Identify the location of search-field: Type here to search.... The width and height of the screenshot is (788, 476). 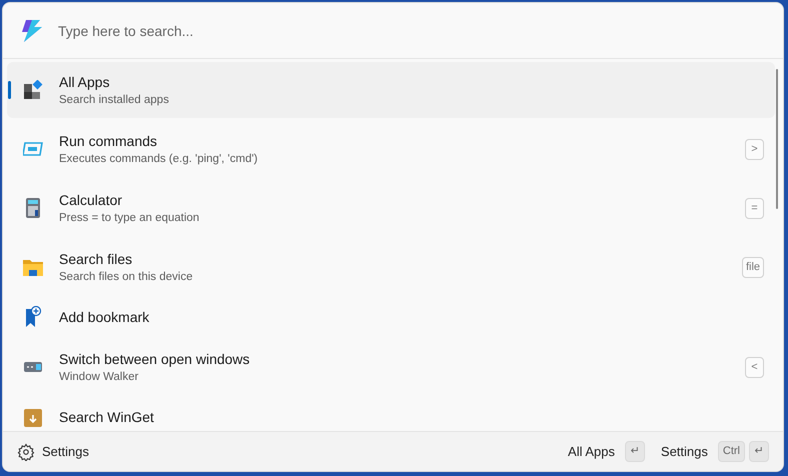
(420, 30).